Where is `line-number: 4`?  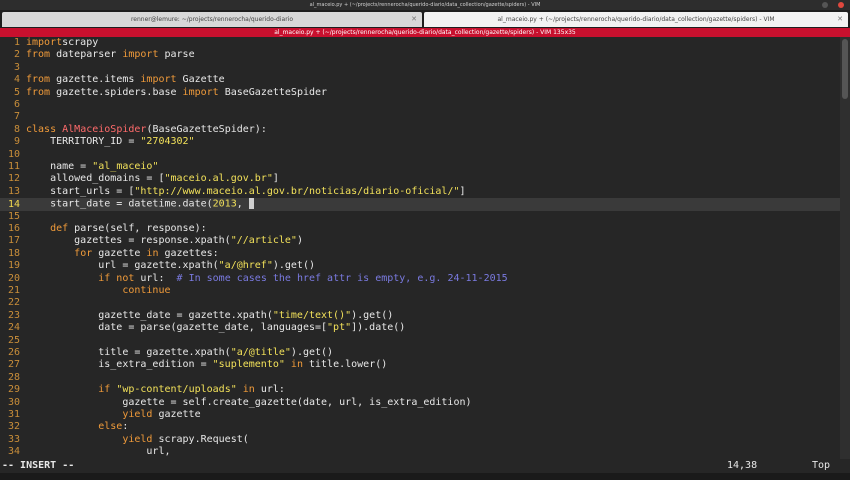 line-number: 4 is located at coordinates (16, 80).